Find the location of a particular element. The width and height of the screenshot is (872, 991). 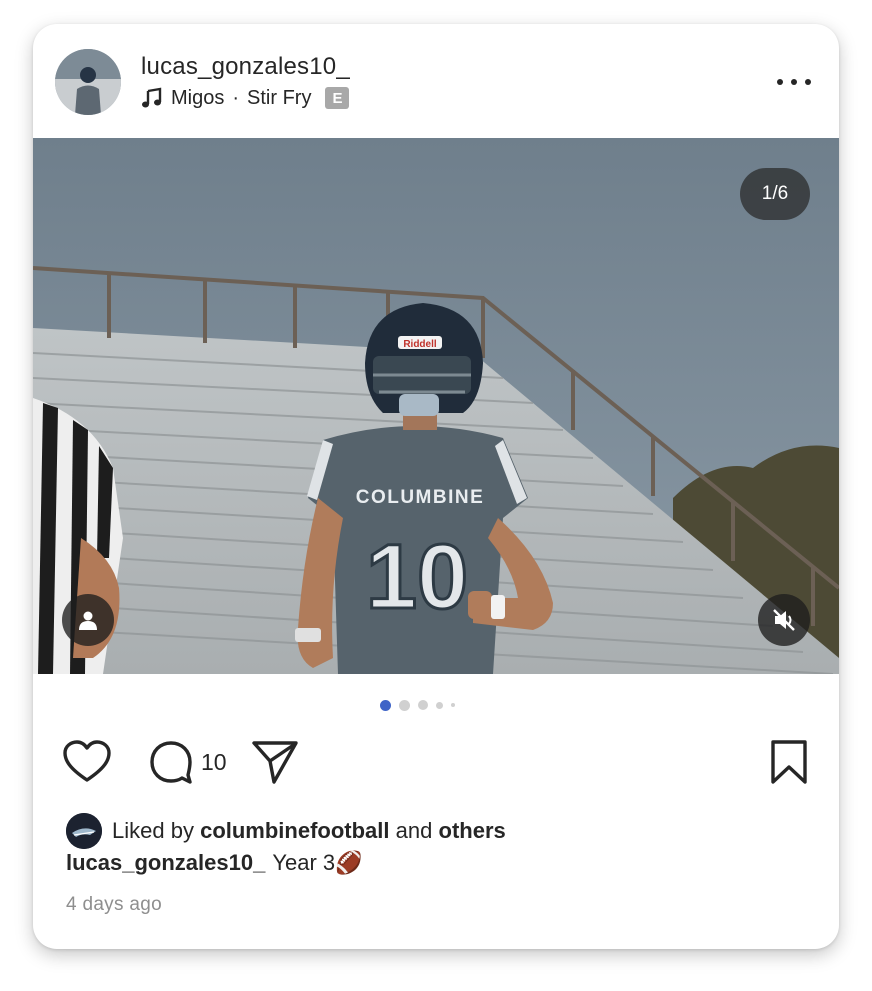

comment-button is located at coordinates (171, 762).